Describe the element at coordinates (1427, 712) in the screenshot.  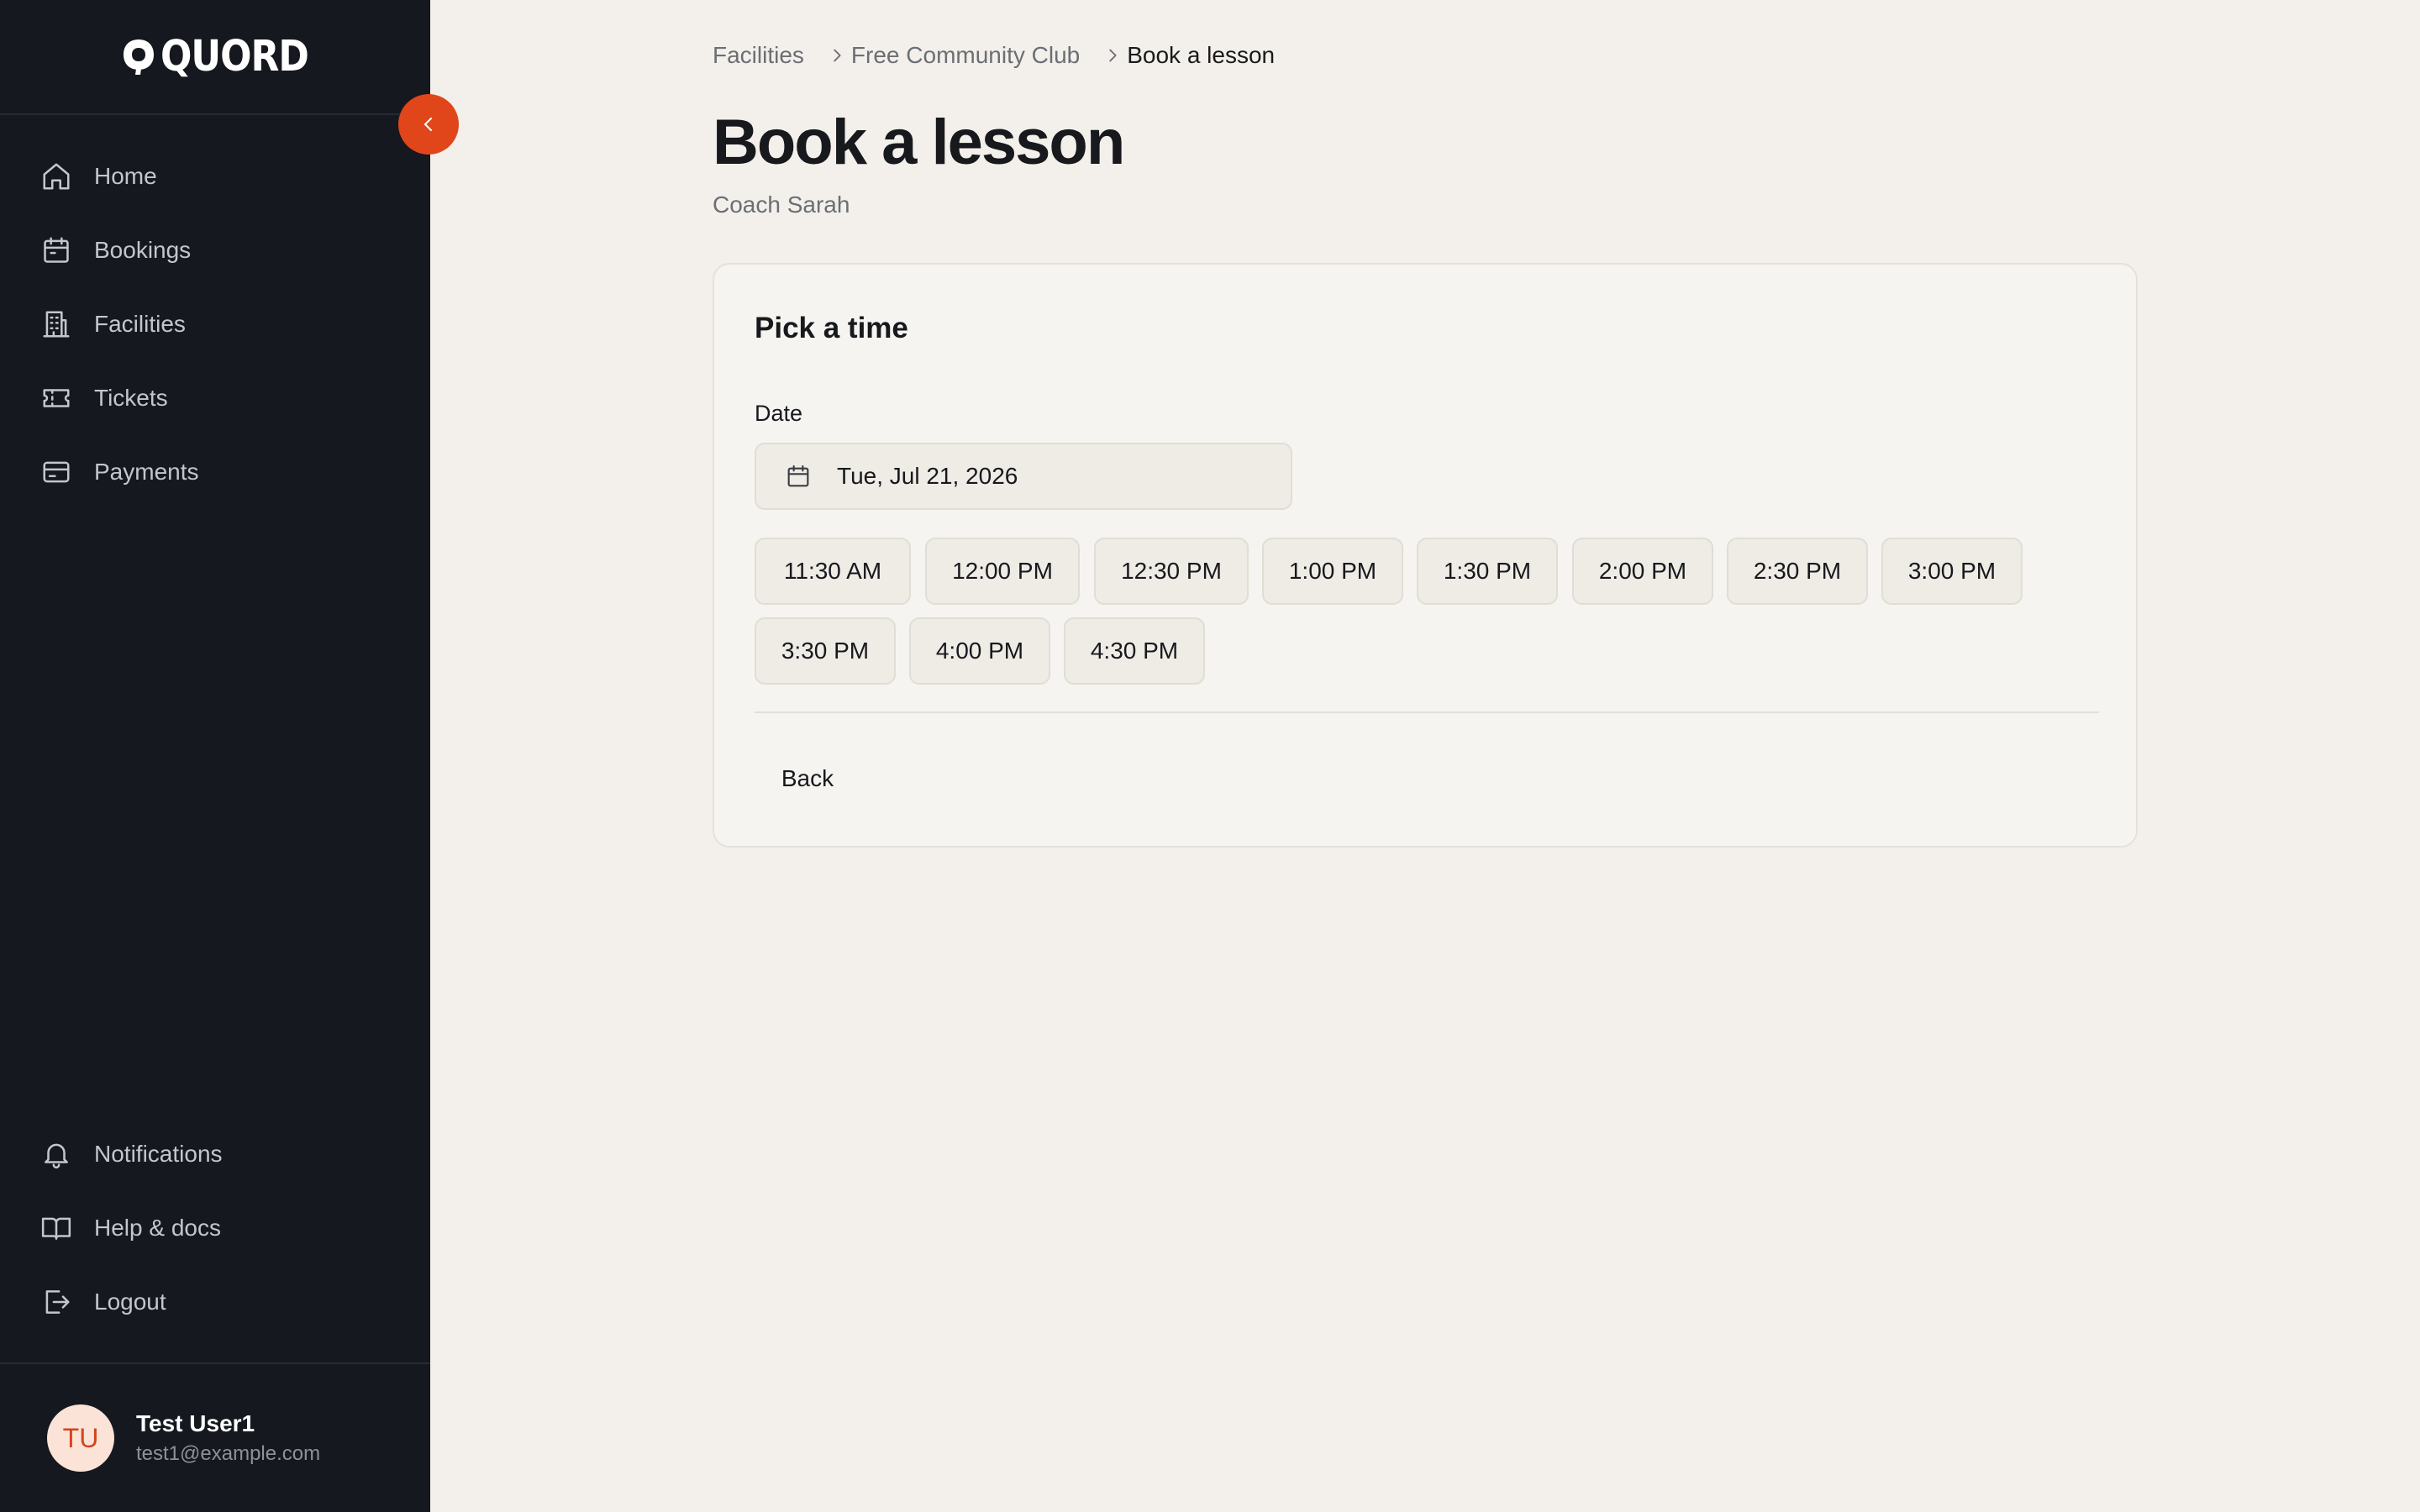
I see `card-divider` at that location.